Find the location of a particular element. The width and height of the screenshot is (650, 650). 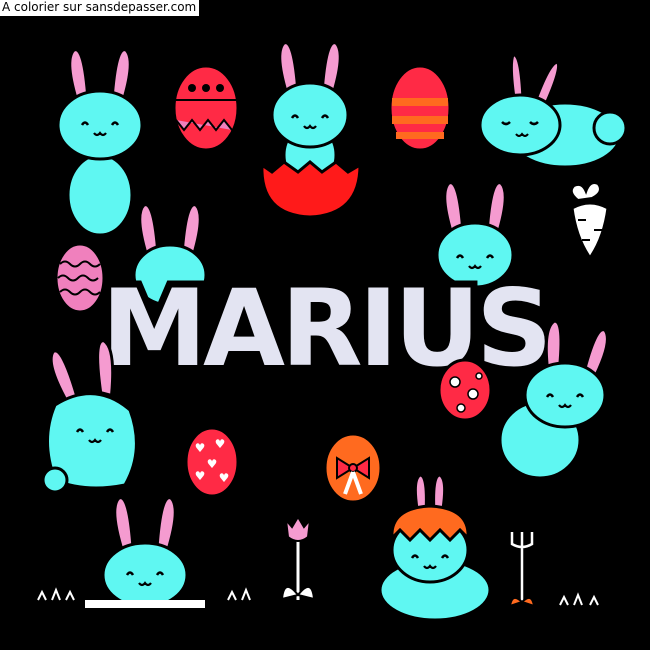

site-credit: A colorier sur sansdepasser.com is located at coordinates (100, 8).